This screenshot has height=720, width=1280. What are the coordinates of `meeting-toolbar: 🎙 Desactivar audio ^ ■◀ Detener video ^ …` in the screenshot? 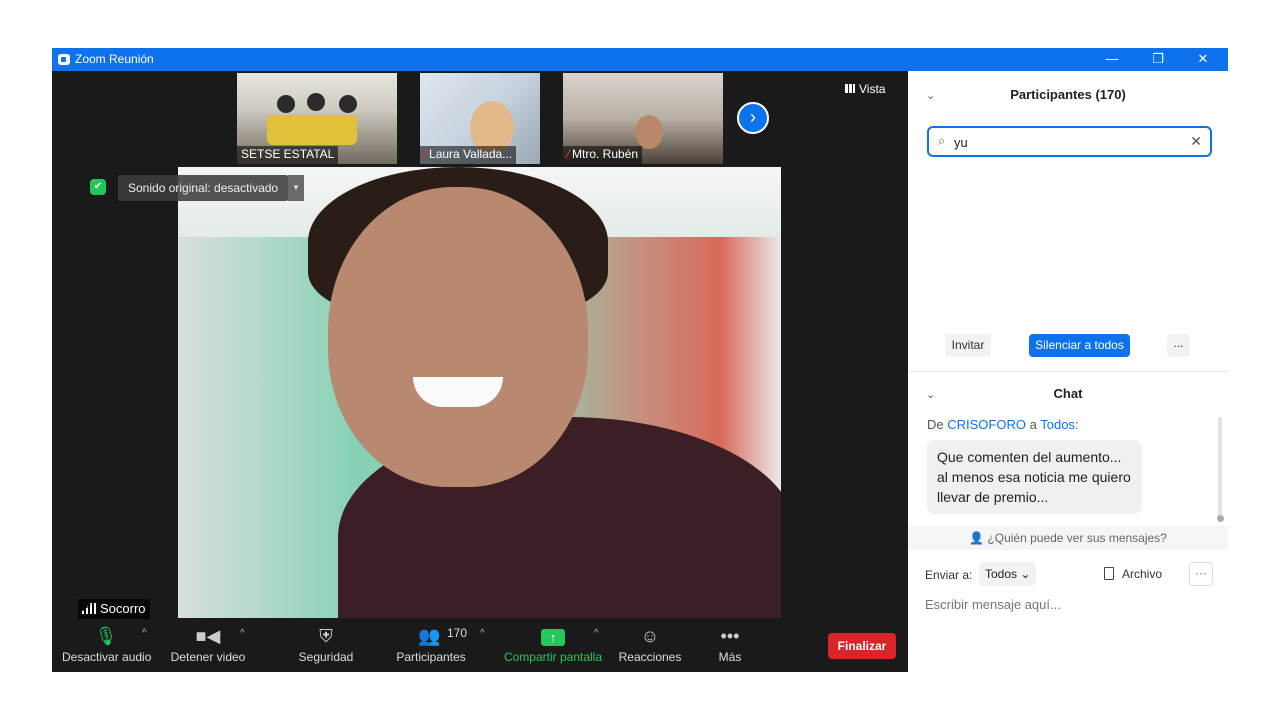 It's located at (480, 646).